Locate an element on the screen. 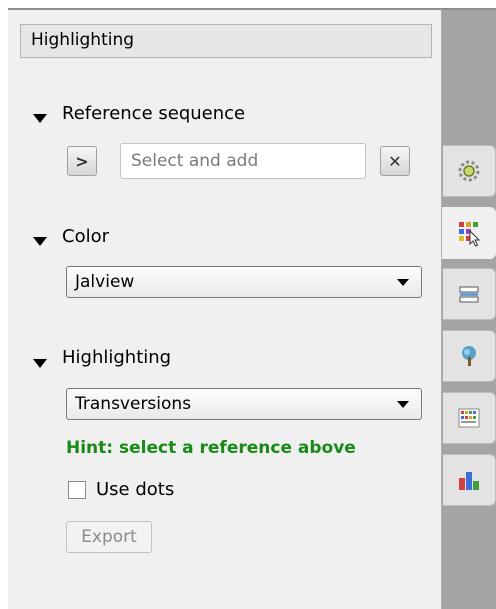 Image resolution: width=496 pixels, height=609 pixels. reference-search-placeholder: Select and add is located at coordinates (195, 161).